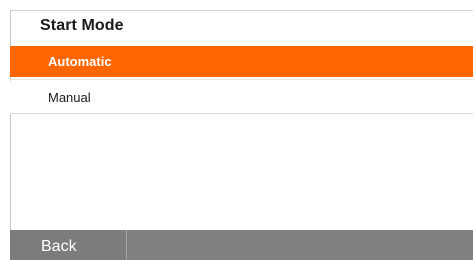 The width and height of the screenshot is (473, 260). Describe the element at coordinates (241, 79) in the screenshot. I see `option-divider` at that location.